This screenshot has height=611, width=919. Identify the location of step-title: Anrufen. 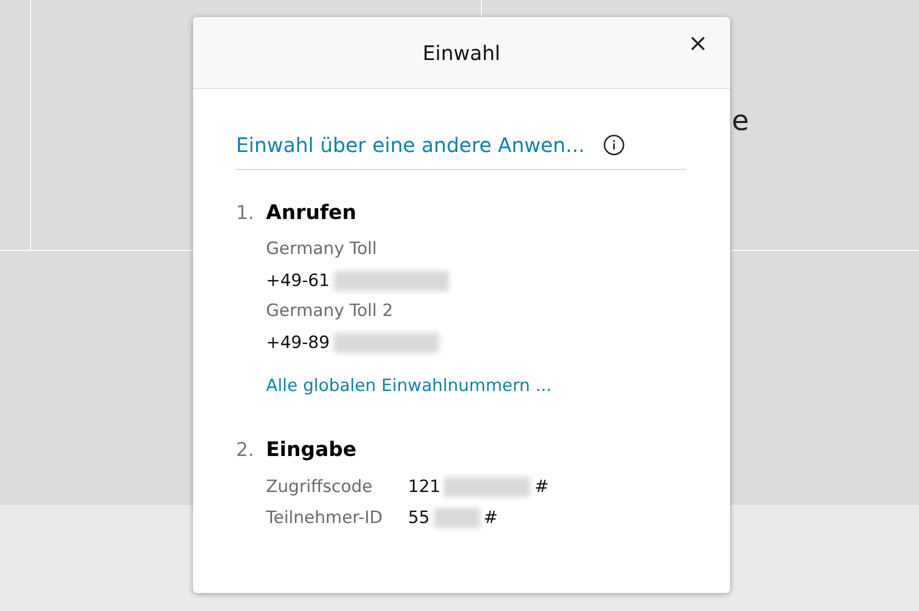
(312, 212).